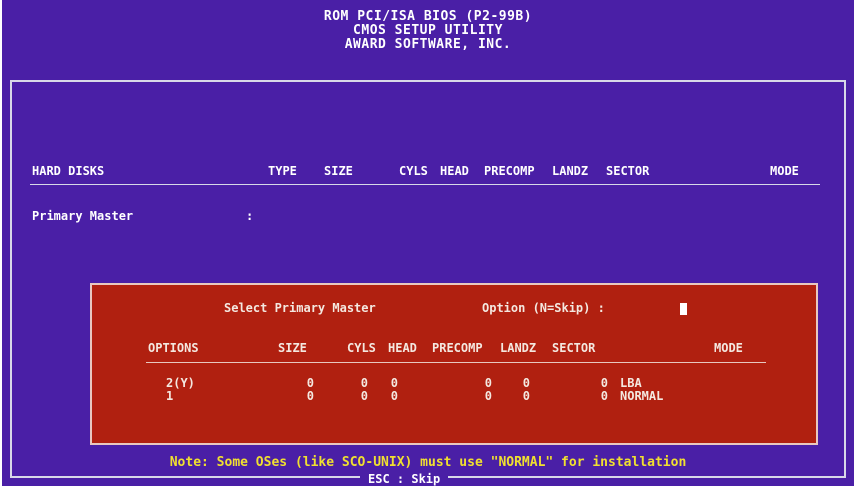 The image size is (856, 488). What do you see at coordinates (631, 383) in the screenshot?
I see `option-mode: LBA` at bounding box center [631, 383].